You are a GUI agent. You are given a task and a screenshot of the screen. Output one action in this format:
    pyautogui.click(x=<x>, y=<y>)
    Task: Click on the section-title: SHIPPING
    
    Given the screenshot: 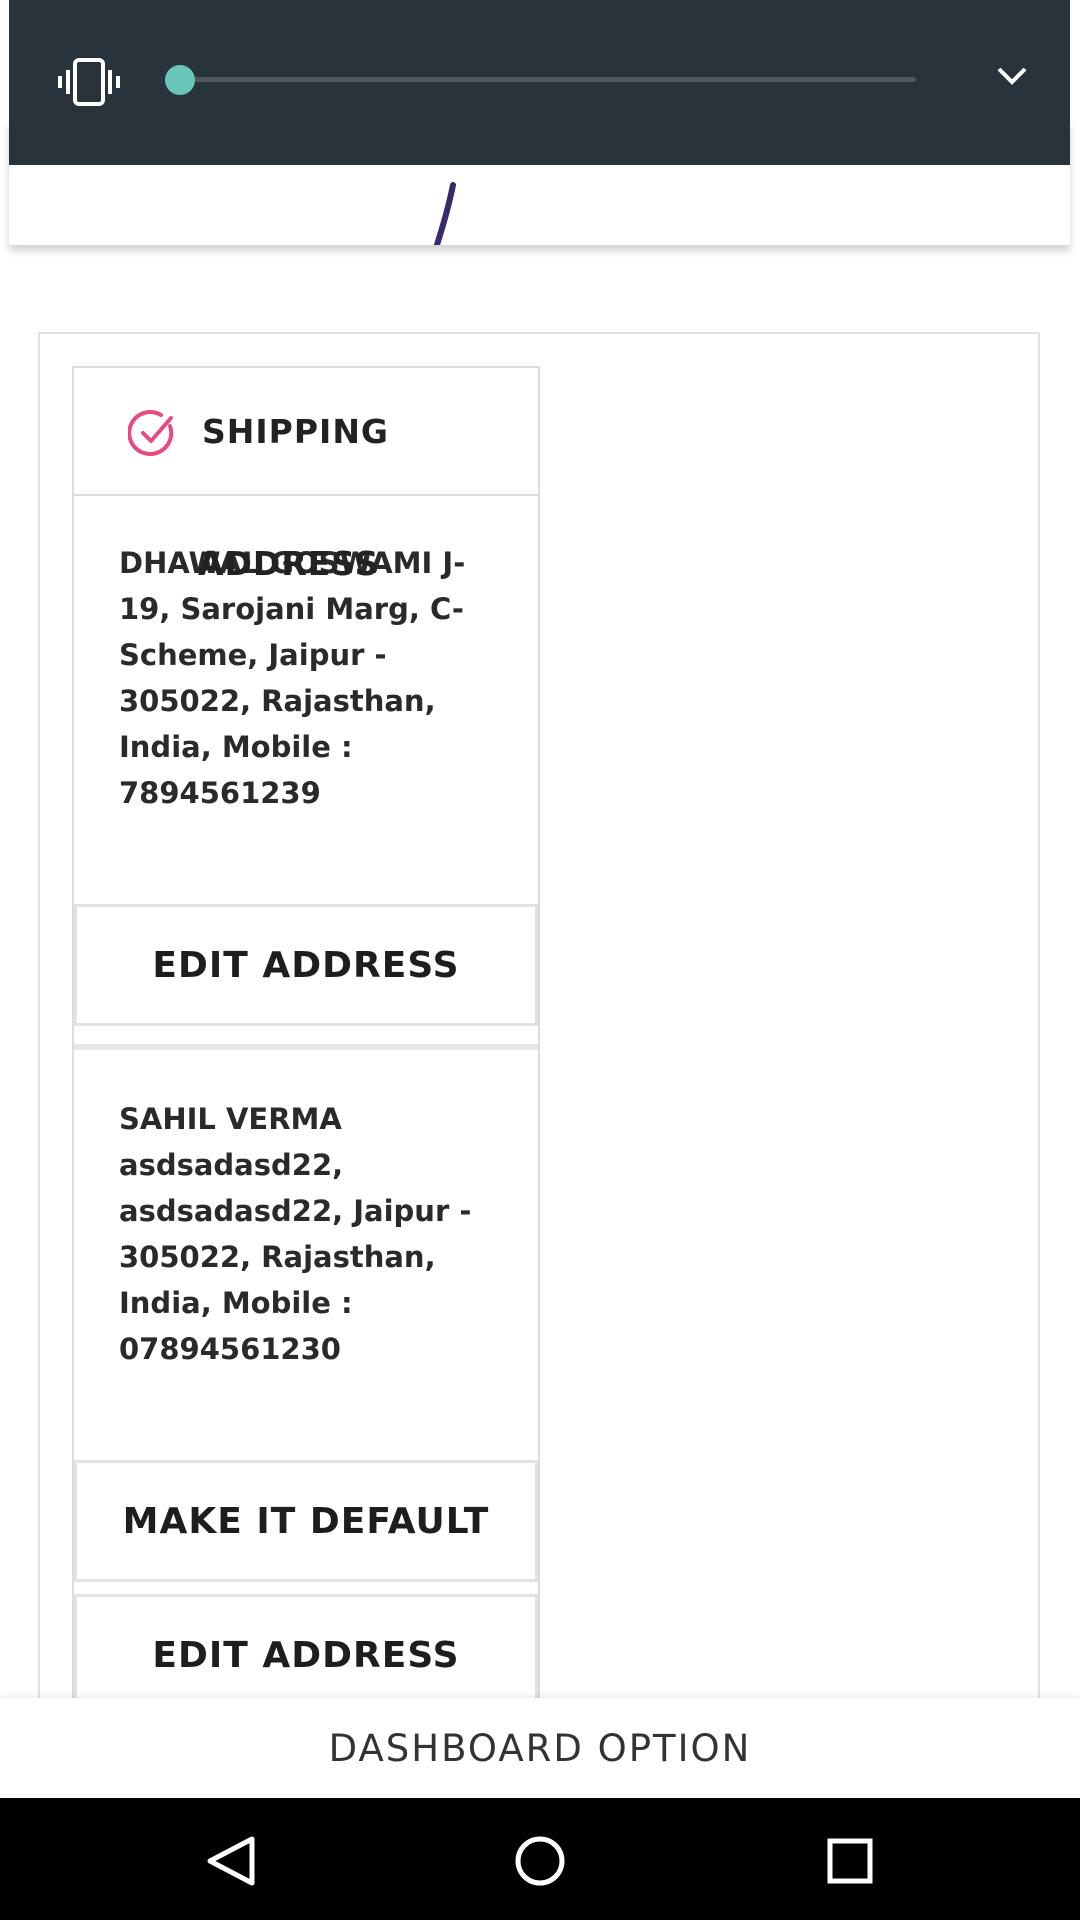 What is the action you would take?
    pyautogui.click(x=296, y=431)
    